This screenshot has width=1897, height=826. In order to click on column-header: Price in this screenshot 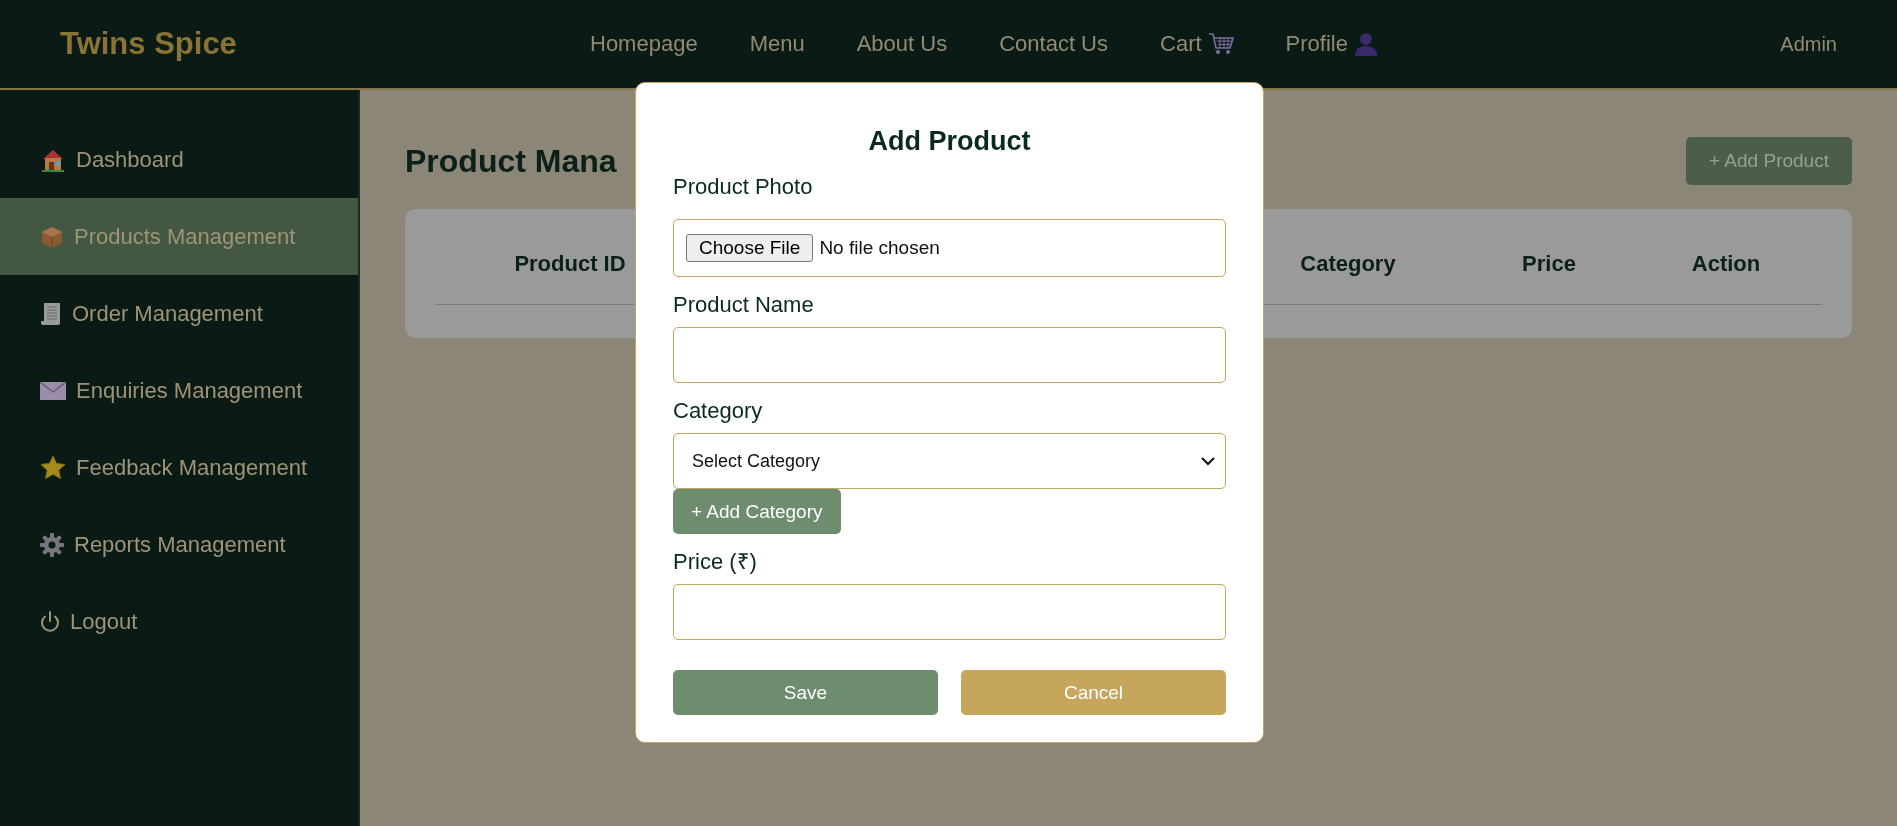, I will do `click(1549, 263)`.